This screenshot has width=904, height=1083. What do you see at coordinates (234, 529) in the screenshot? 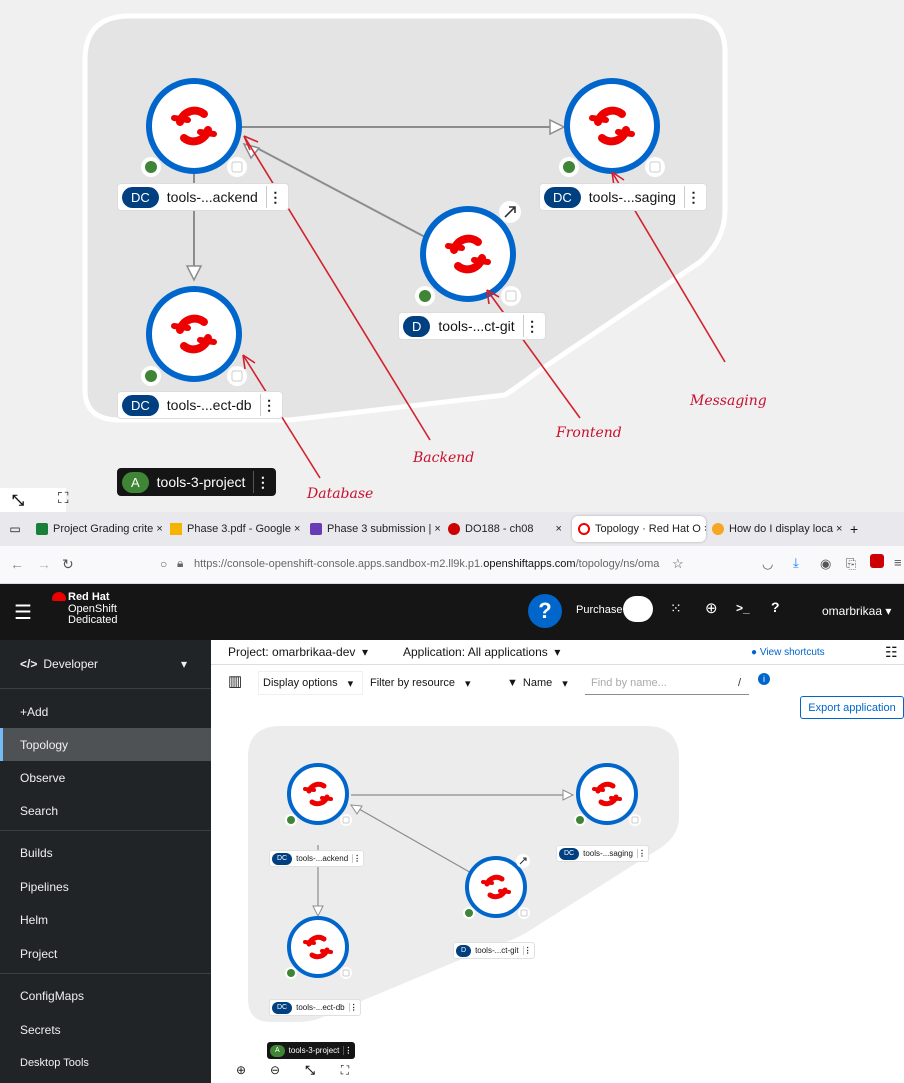
I see `tab-phase3-pdf: Phase 3.pdf - Google ×` at bounding box center [234, 529].